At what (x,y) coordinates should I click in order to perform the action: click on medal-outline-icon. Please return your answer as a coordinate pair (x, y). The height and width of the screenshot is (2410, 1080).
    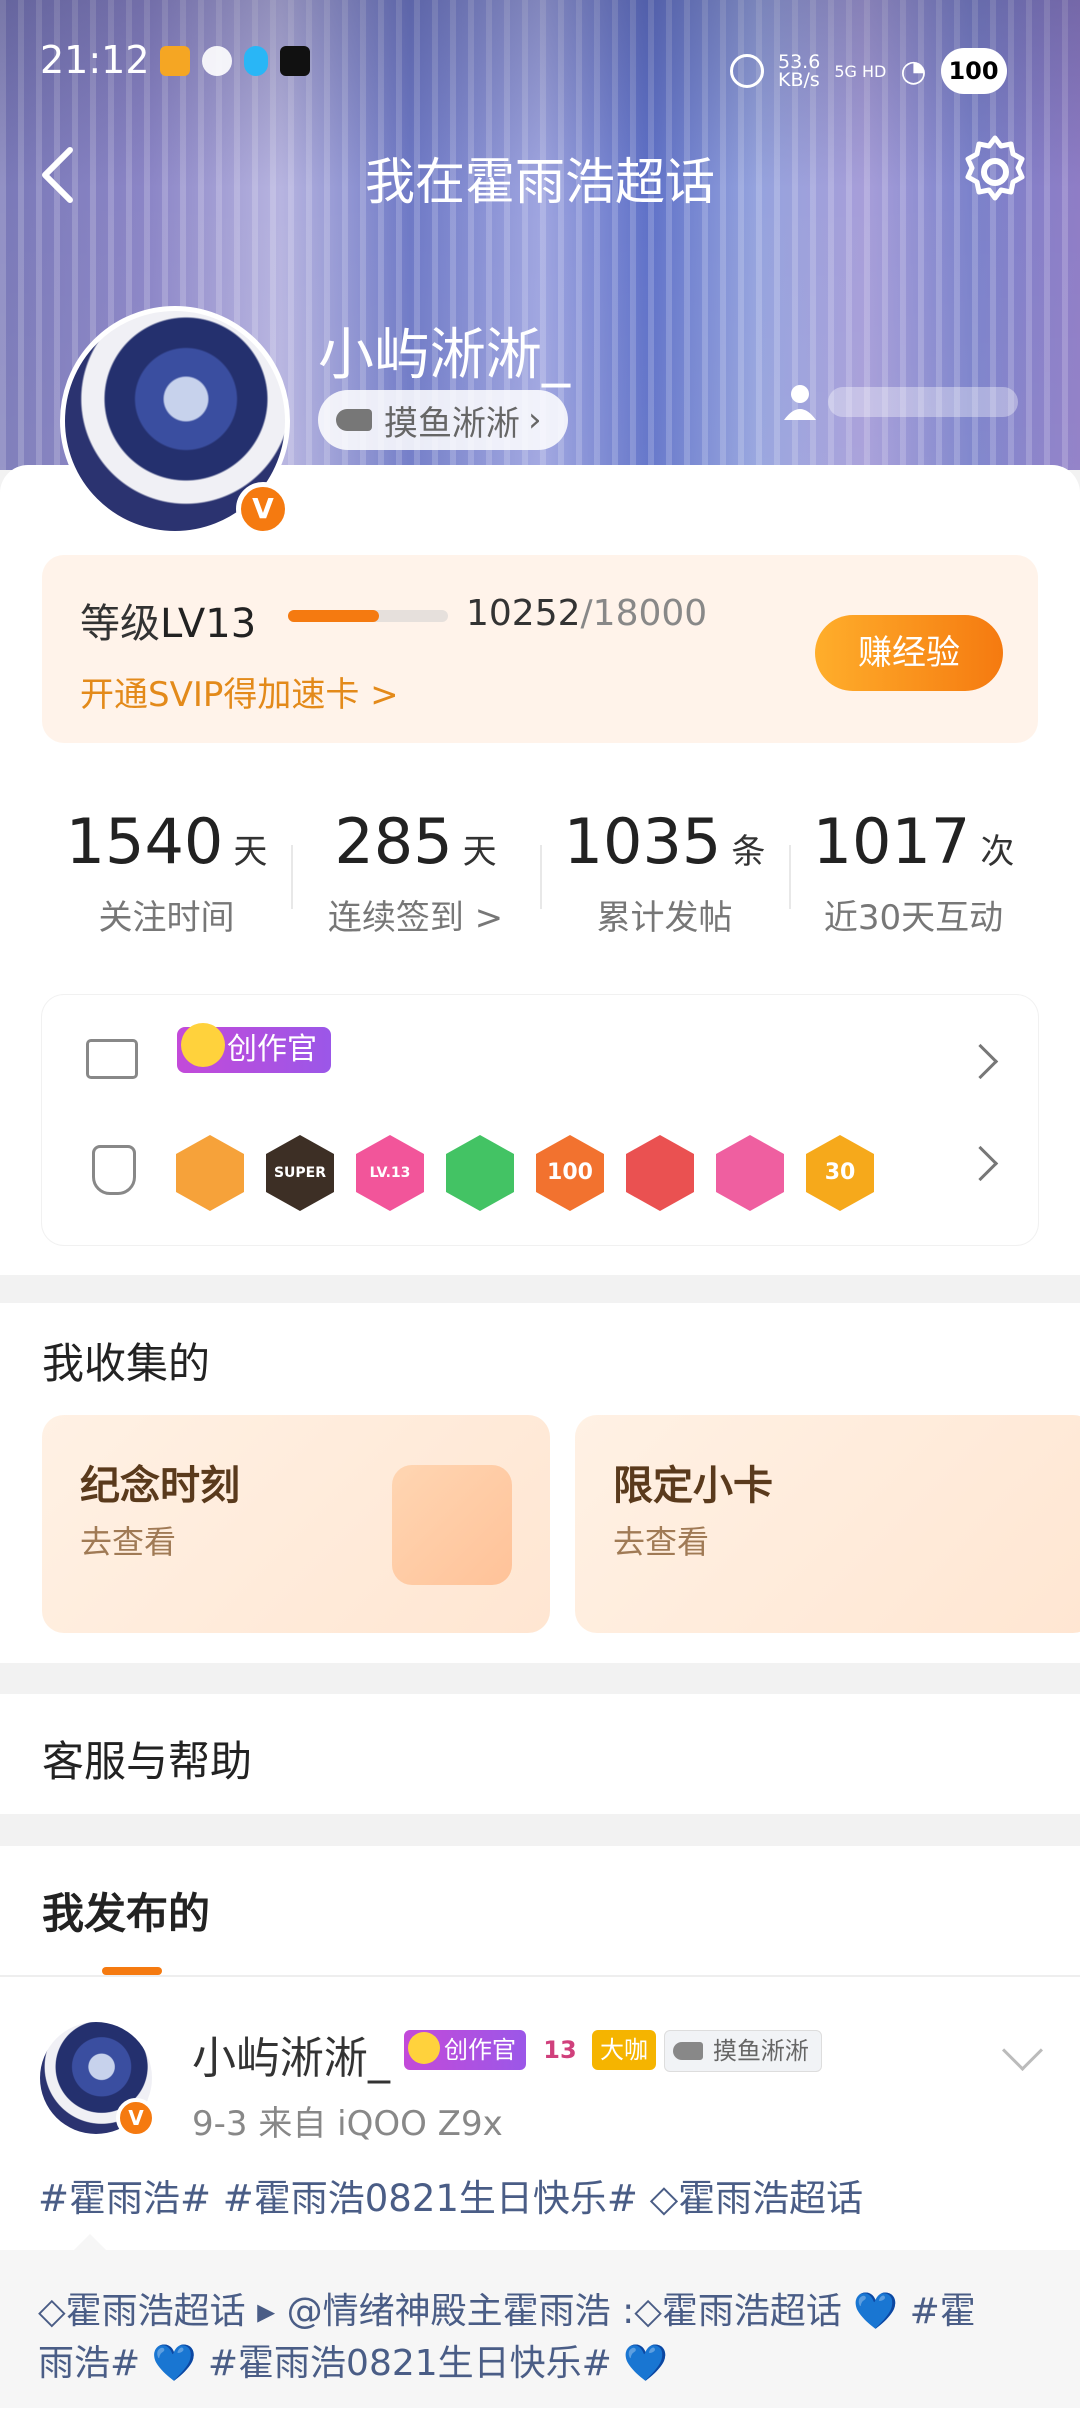
    Looking at the image, I should click on (114, 1170).